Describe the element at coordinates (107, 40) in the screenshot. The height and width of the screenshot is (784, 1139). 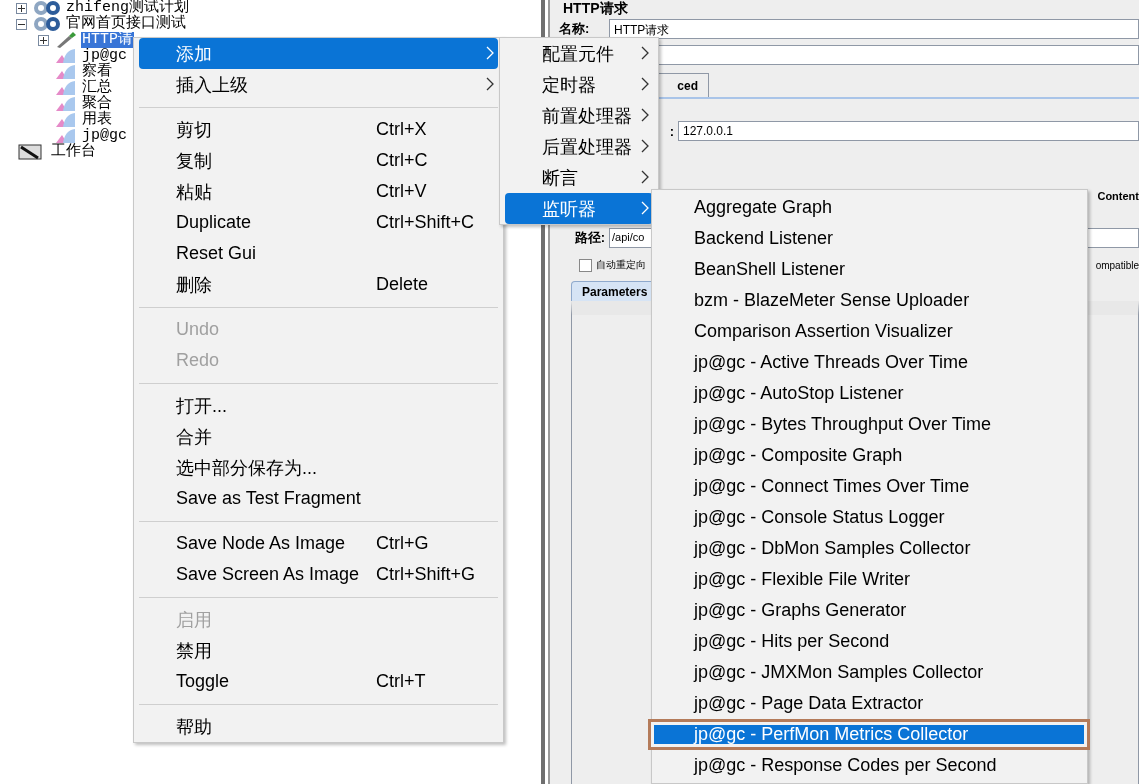
I see `tree-item: HTTP请` at that location.